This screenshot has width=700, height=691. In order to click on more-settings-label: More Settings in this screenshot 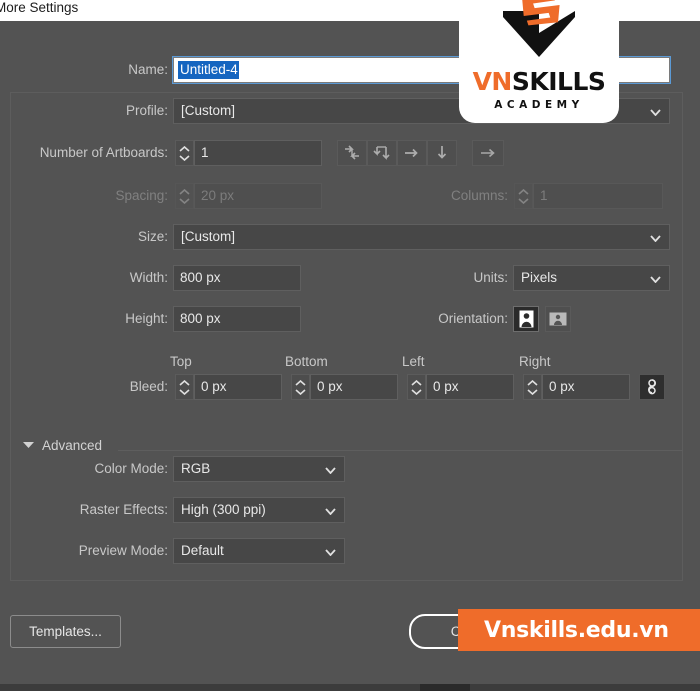, I will do `click(39, 7)`.